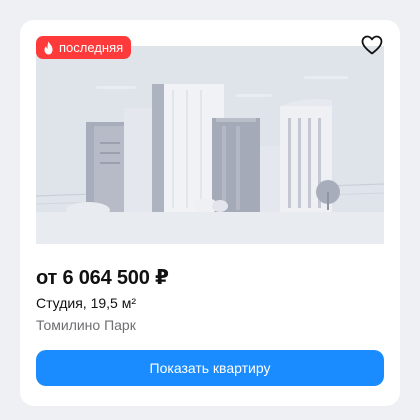  I want to click on badge-label: последняя, so click(91, 47).